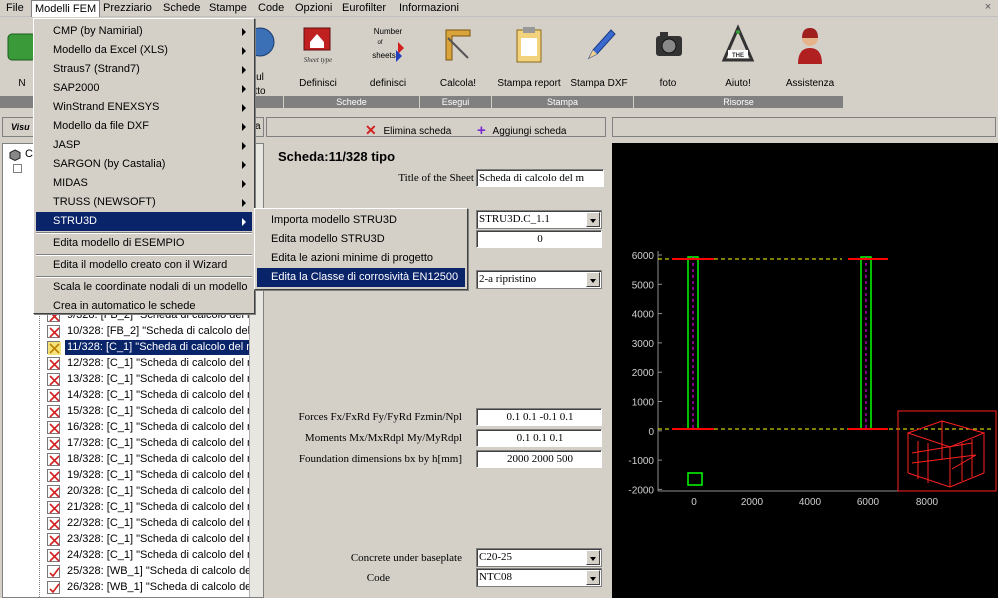  What do you see at coordinates (539, 438) in the screenshot?
I see `moments-input: 0.1 0.1 0.1` at bounding box center [539, 438].